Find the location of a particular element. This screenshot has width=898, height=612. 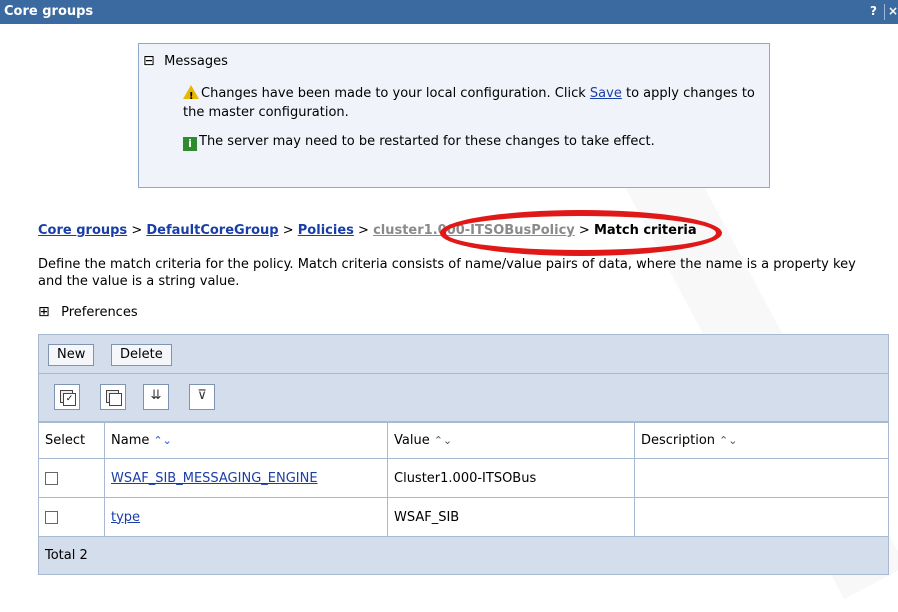

select-all-icon: ✓ is located at coordinates (67, 397).